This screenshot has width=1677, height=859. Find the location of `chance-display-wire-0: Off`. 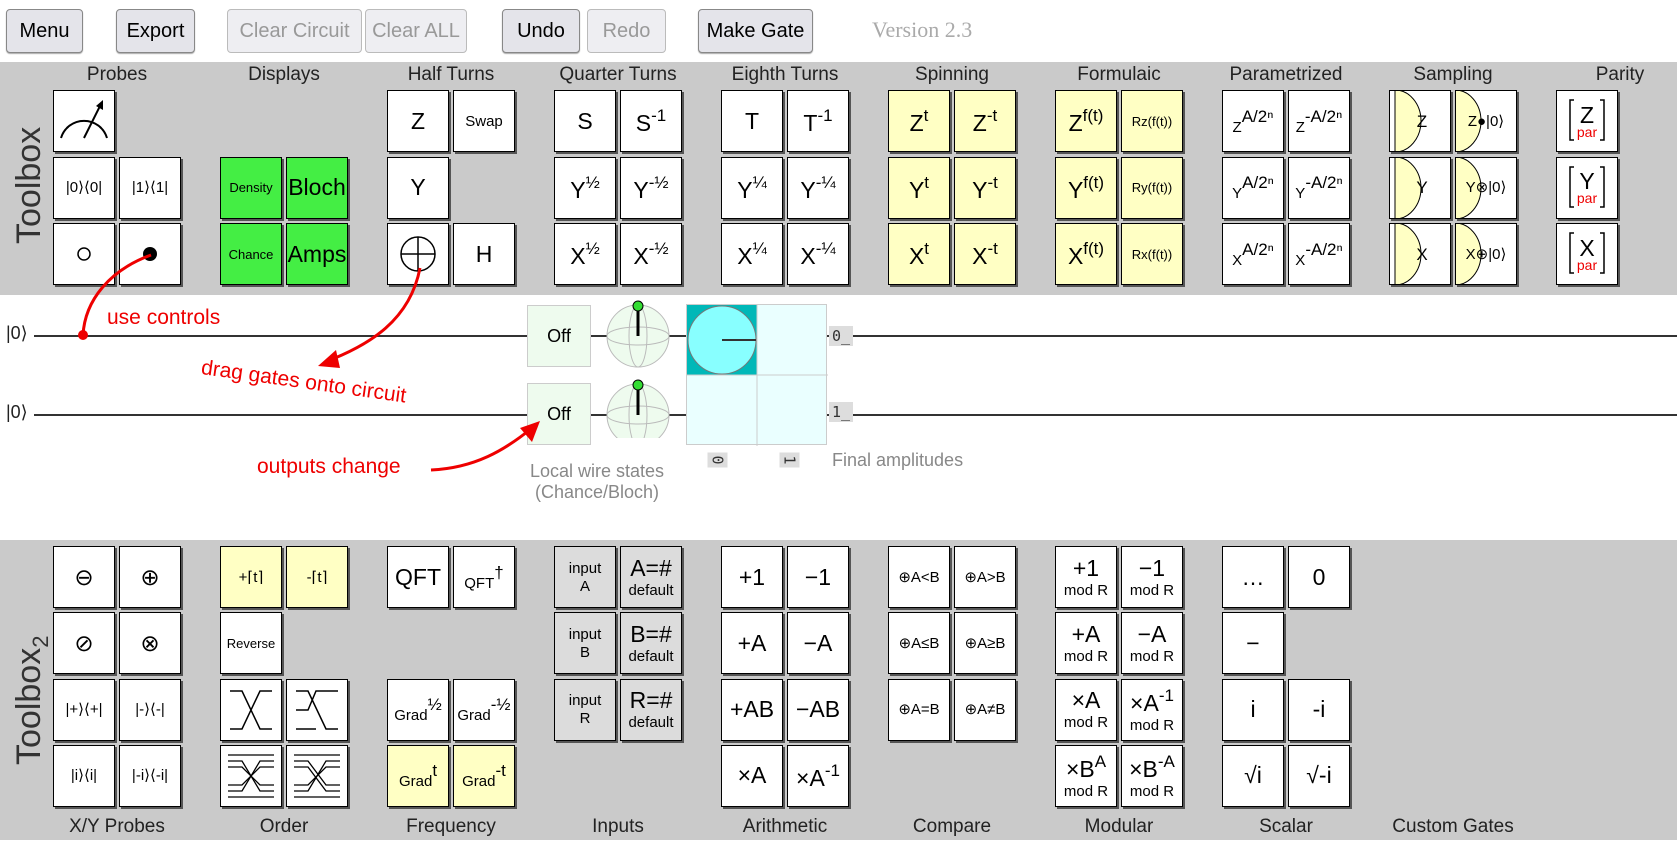

chance-display-wire-0: Off is located at coordinates (559, 336).